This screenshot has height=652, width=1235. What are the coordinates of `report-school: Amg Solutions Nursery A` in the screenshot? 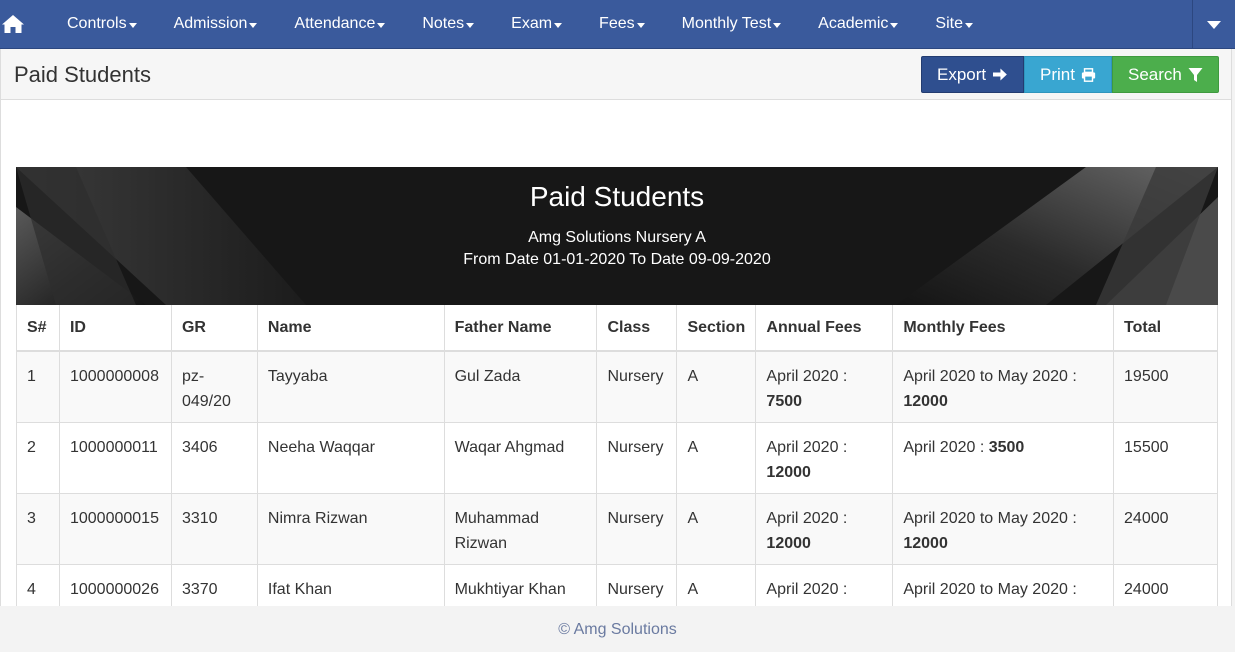 It's located at (617, 237).